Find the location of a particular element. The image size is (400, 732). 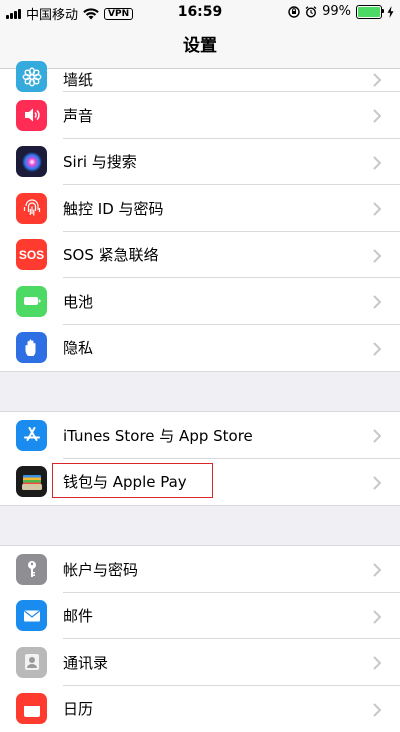

settings-row-label: 墙纸 is located at coordinates (78, 79).